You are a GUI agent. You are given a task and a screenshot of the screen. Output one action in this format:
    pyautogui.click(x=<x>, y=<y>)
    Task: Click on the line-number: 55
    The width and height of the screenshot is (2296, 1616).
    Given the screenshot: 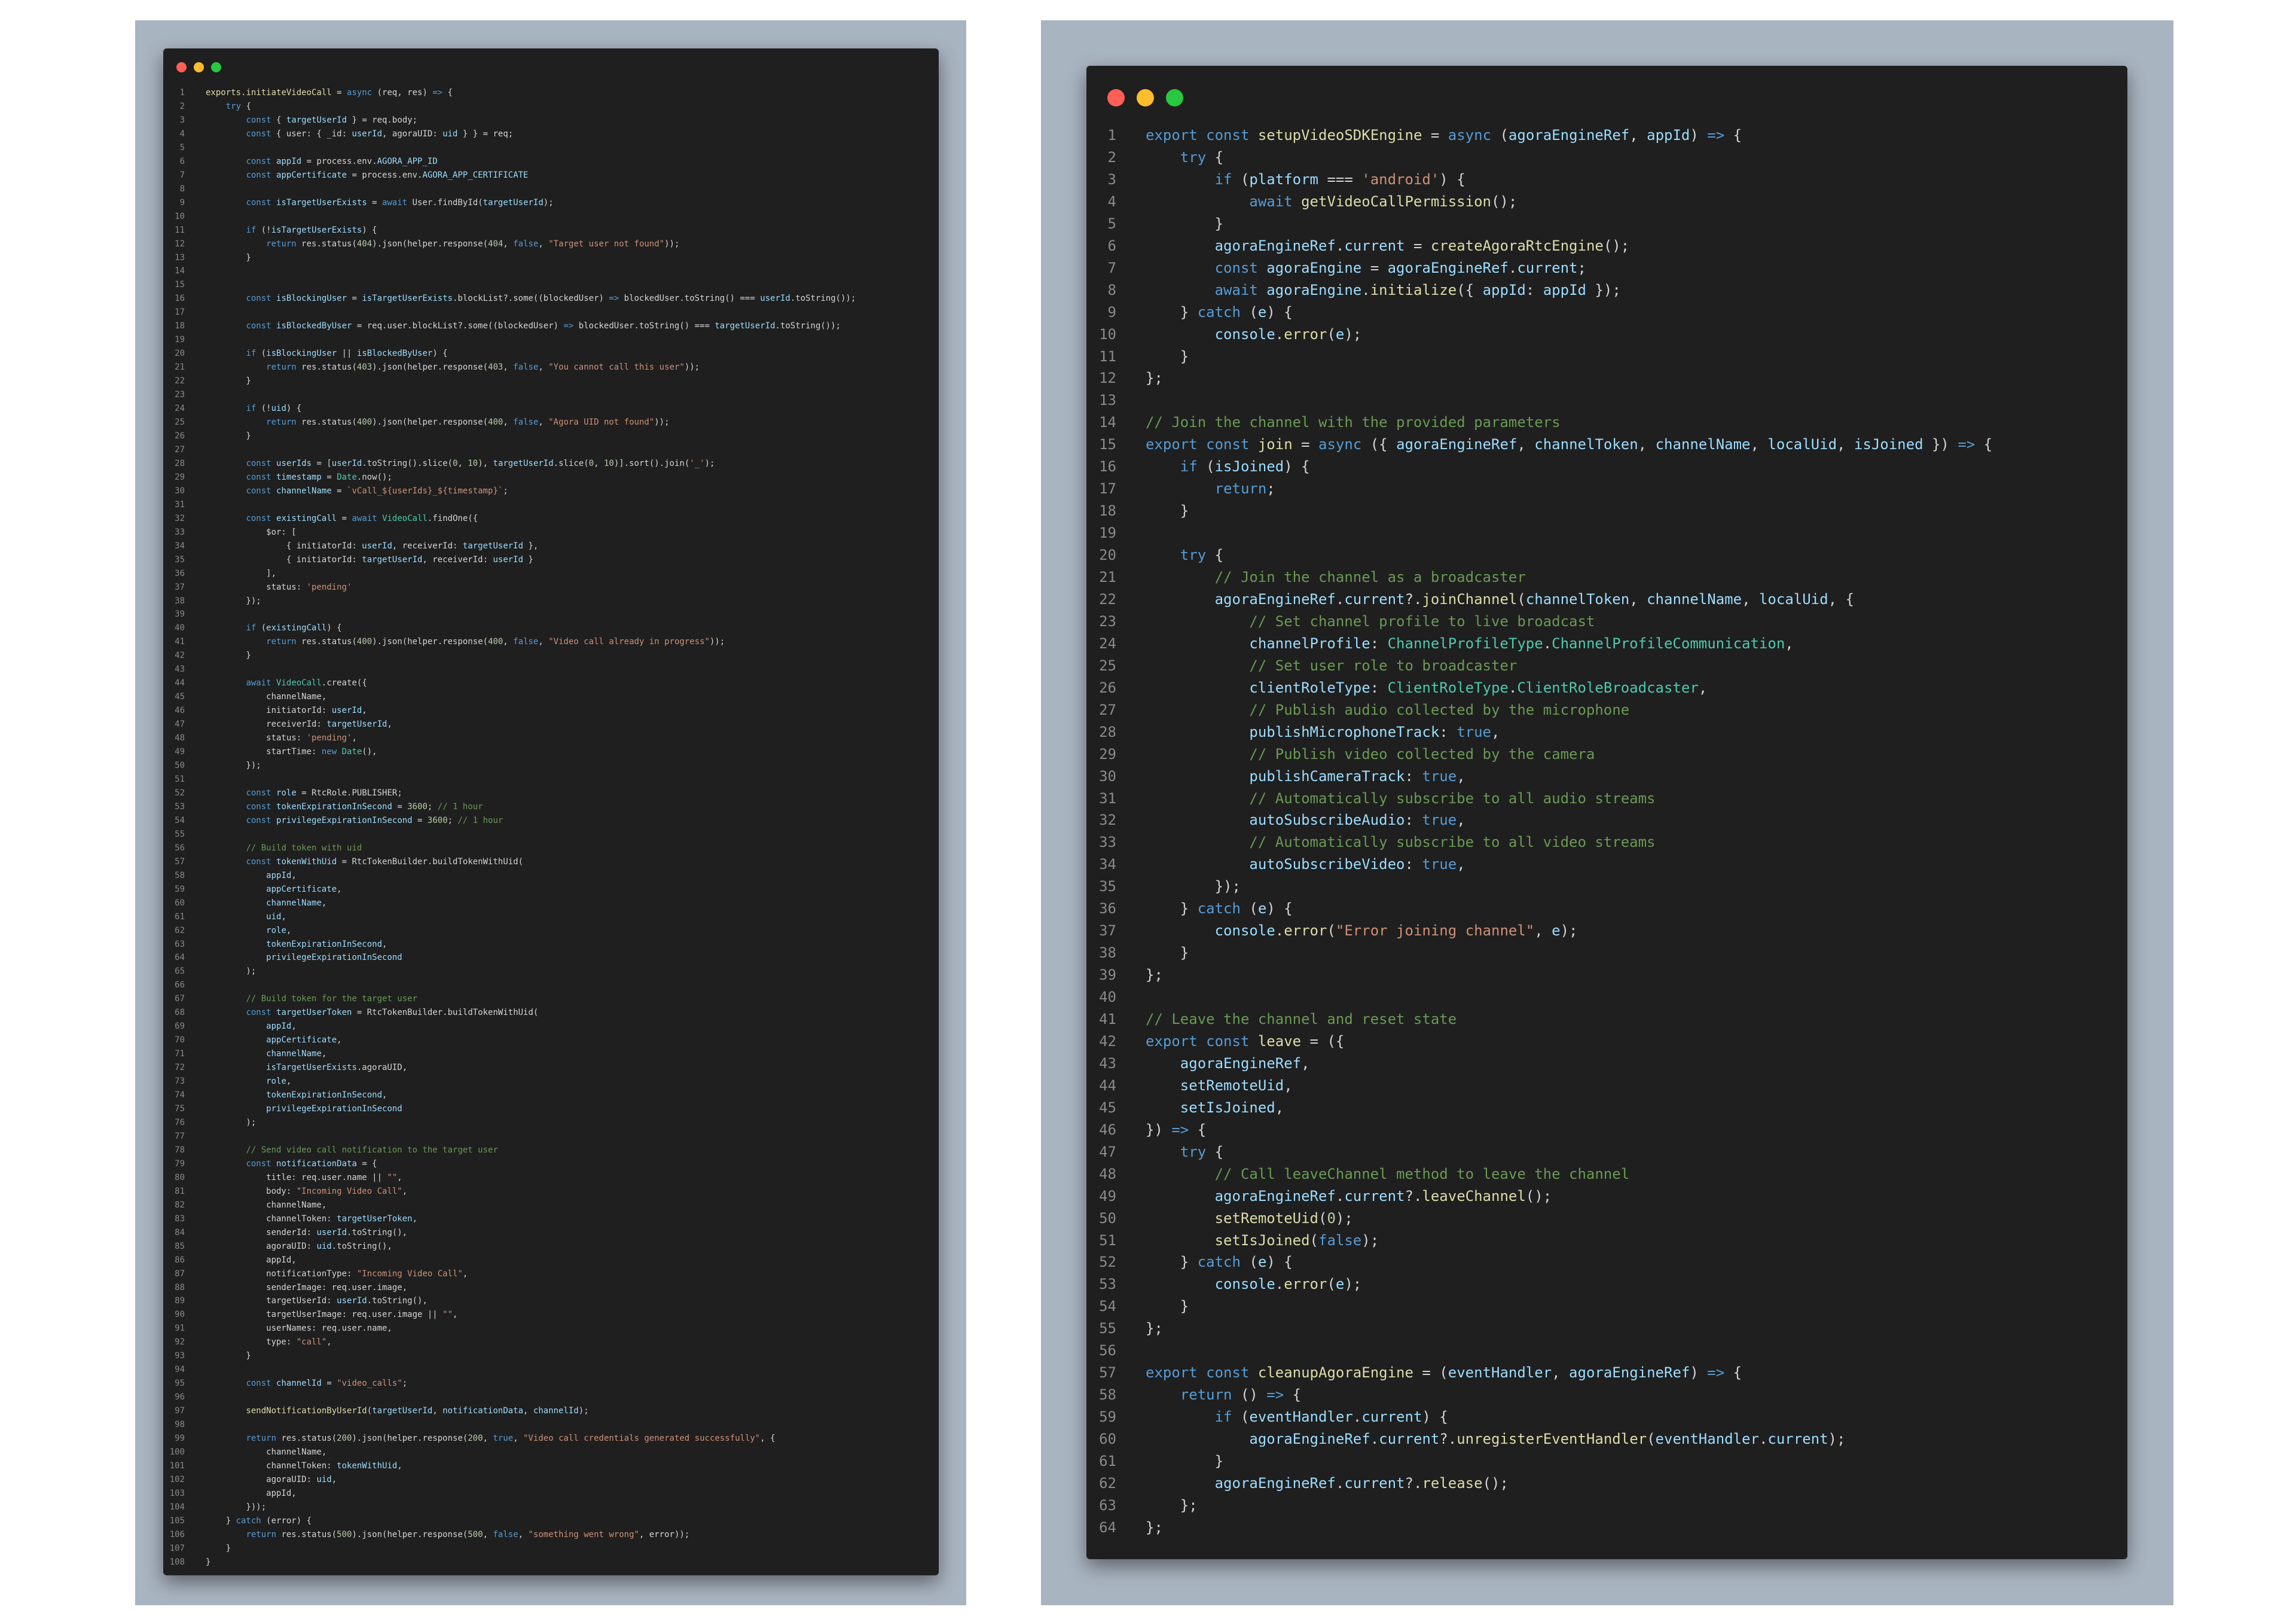 What is the action you would take?
    pyautogui.click(x=180, y=834)
    